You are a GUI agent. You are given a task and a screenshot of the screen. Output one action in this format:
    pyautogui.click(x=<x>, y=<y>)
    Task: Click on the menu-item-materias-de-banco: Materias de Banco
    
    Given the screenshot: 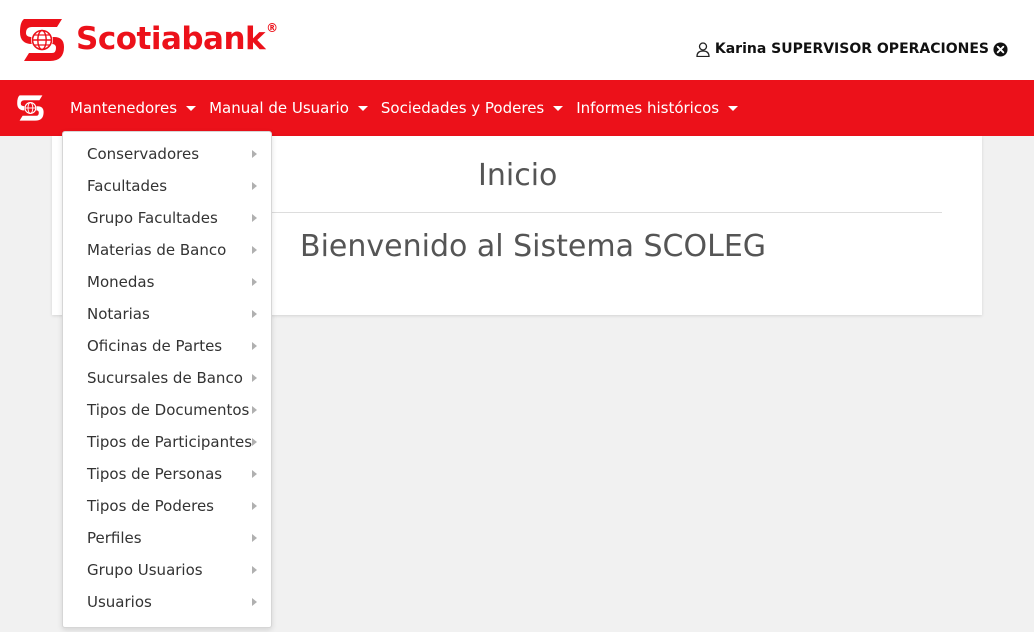 What is the action you would take?
    pyautogui.click(x=167, y=250)
    